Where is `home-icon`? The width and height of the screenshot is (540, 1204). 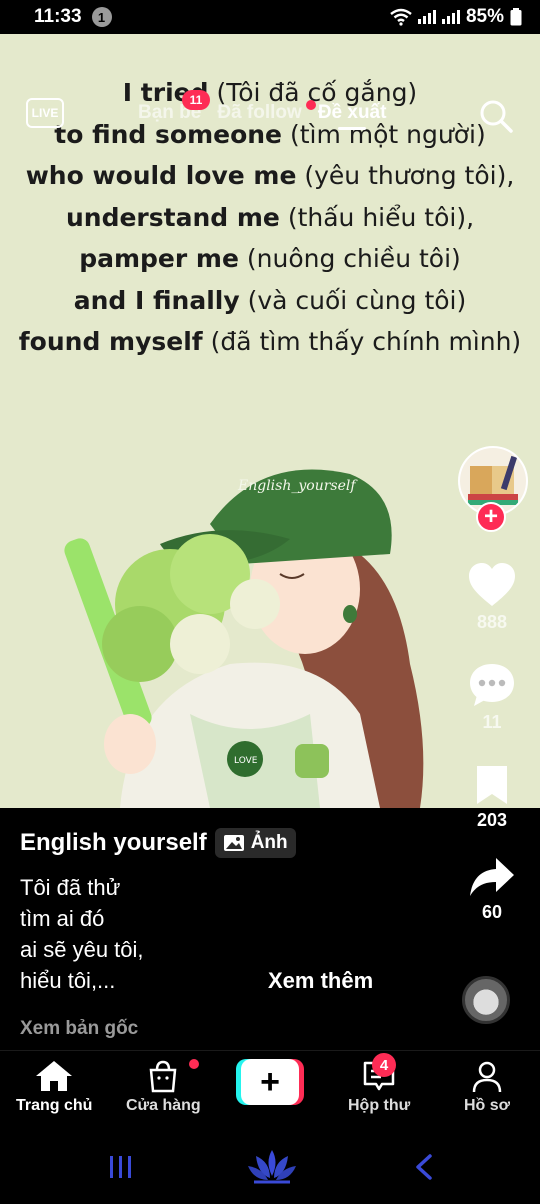 home-icon is located at coordinates (54, 1076).